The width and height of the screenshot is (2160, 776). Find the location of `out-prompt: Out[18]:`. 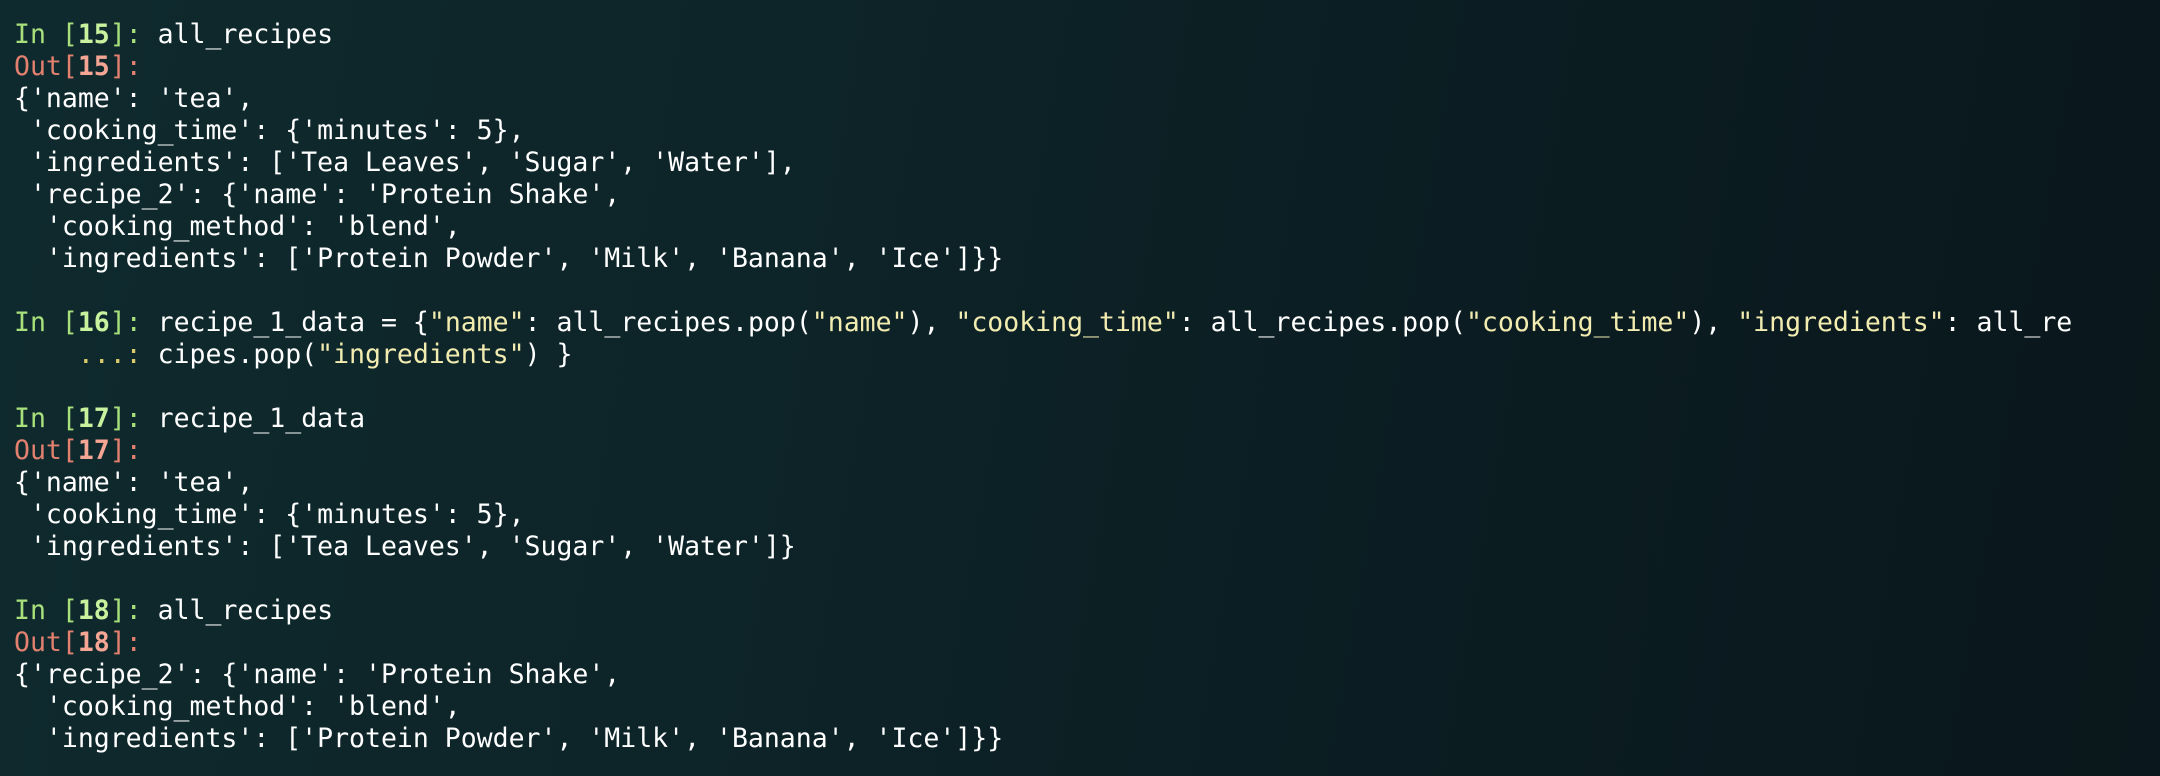

out-prompt: Out[18]: is located at coordinates (78, 642).